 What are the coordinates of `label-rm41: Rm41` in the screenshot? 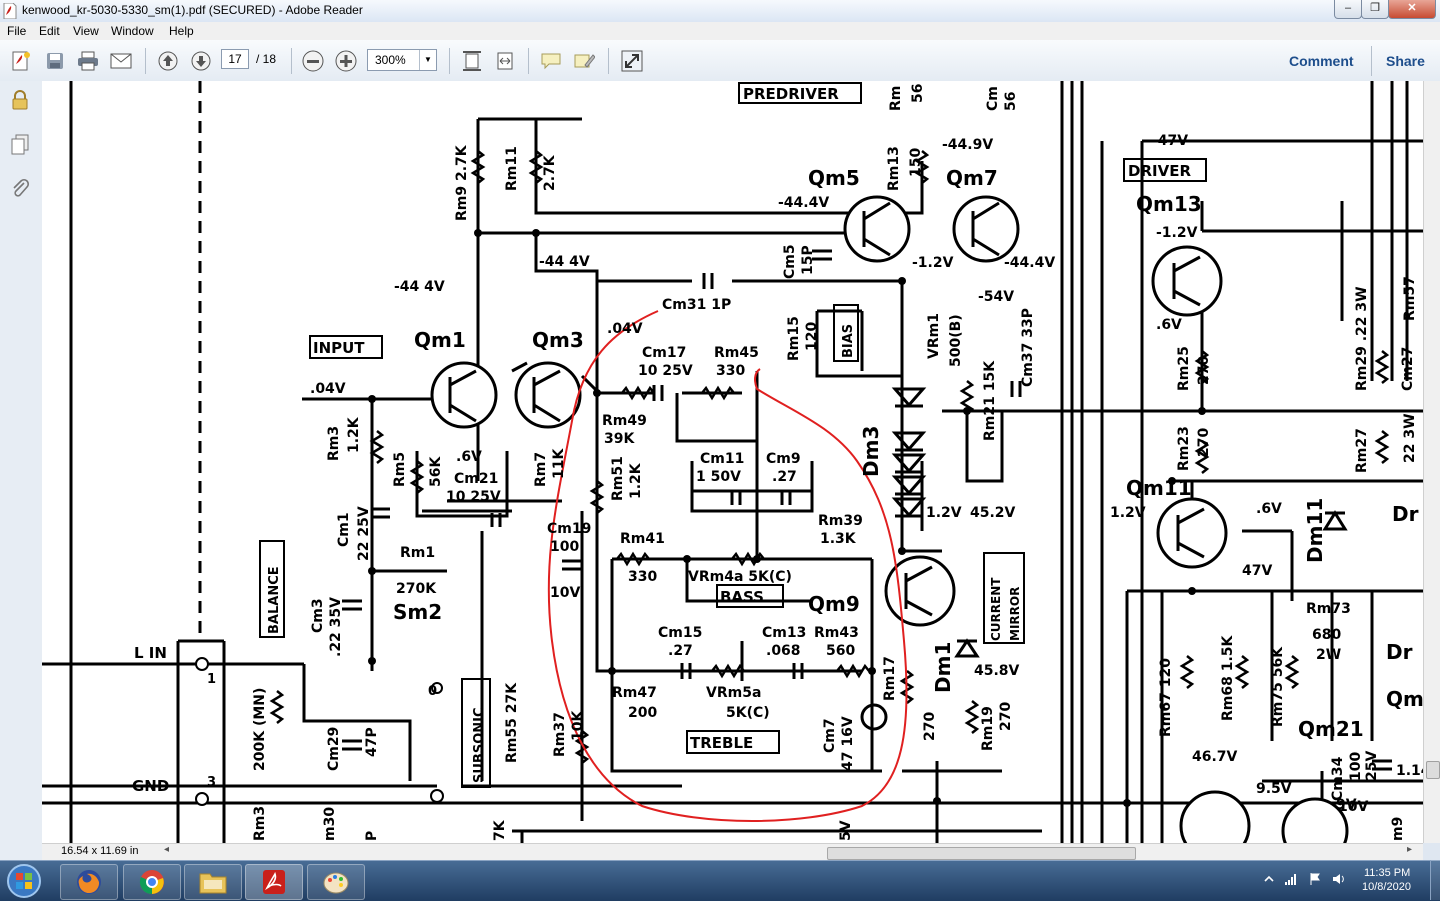 It's located at (642, 539).